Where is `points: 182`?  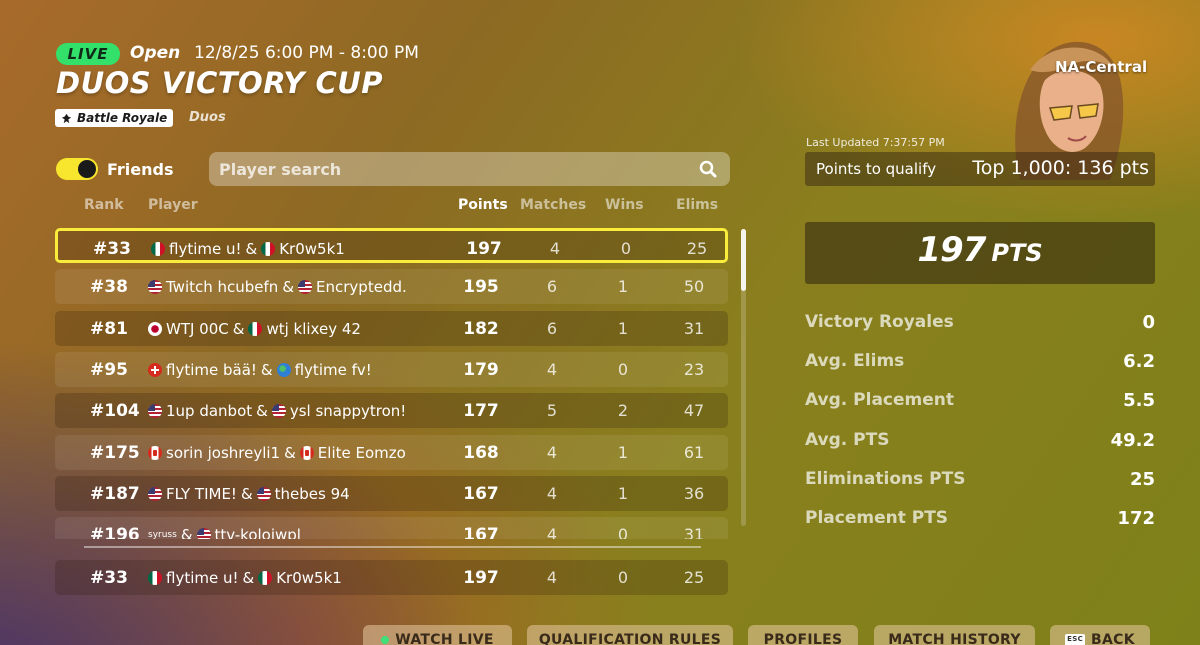 points: 182 is located at coordinates (481, 328).